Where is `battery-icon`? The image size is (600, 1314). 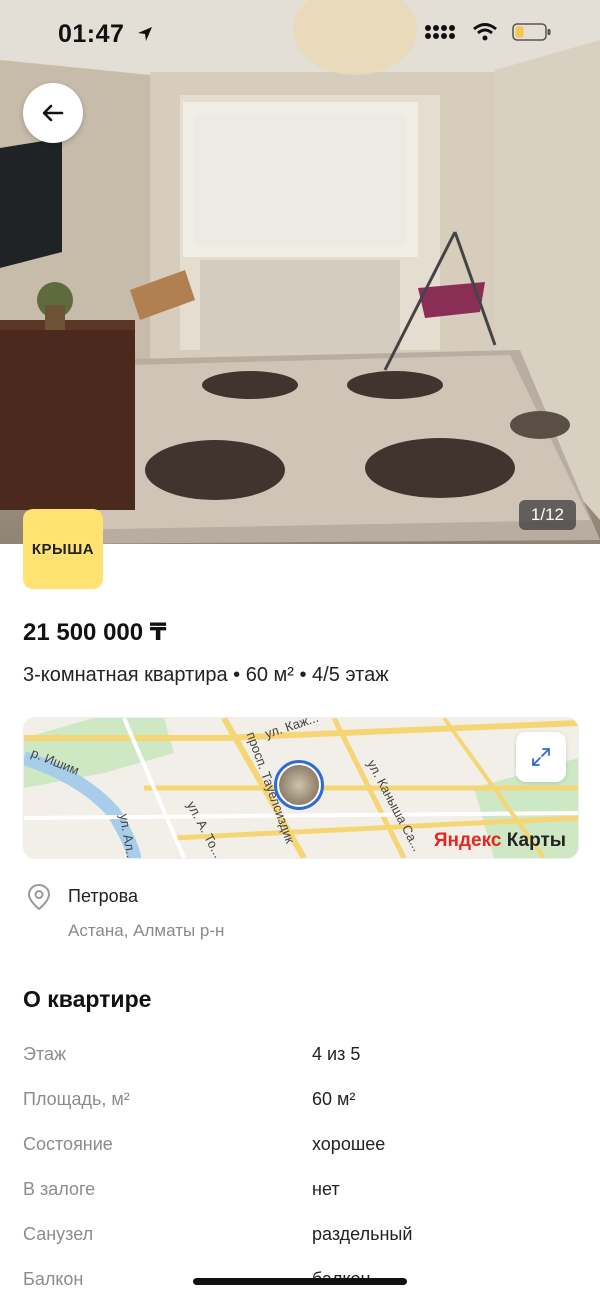
battery-icon is located at coordinates (531, 32).